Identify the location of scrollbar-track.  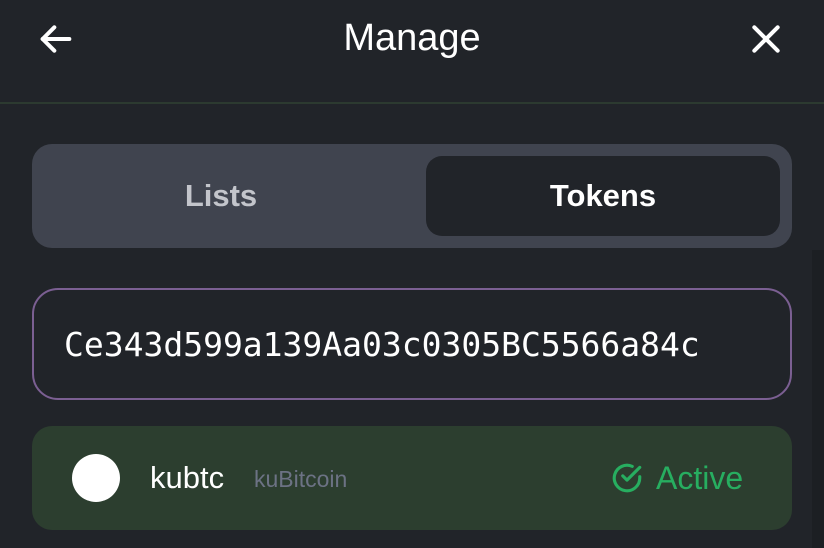
(818, 399).